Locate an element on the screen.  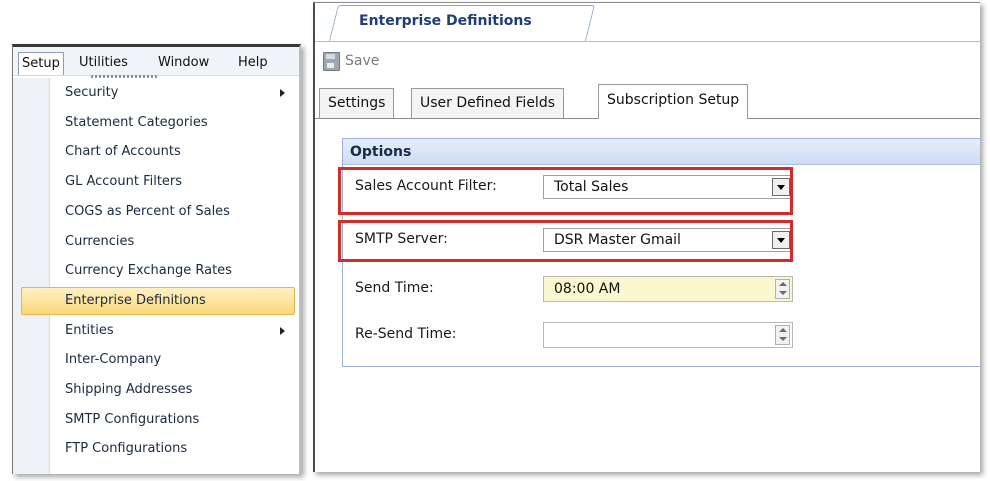
menu-item-security: Security is located at coordinates (156, 93).